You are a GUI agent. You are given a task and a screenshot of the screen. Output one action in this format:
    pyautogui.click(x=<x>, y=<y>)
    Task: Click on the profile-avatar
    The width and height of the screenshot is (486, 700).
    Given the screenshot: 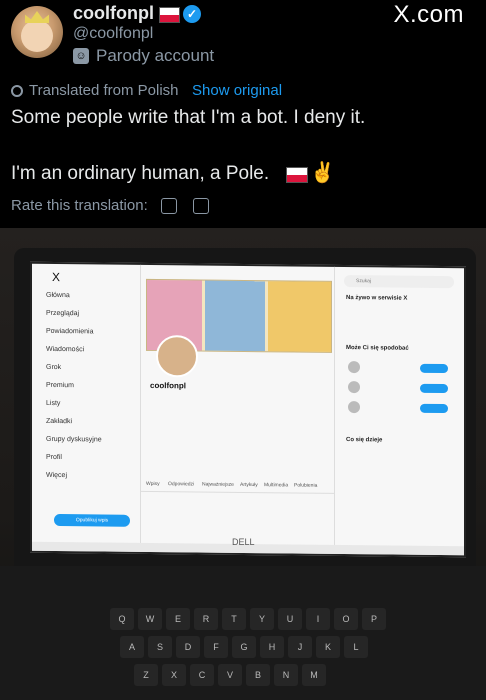 What is the action you would take?
    pyautogui.click(x=177, y=356)
    